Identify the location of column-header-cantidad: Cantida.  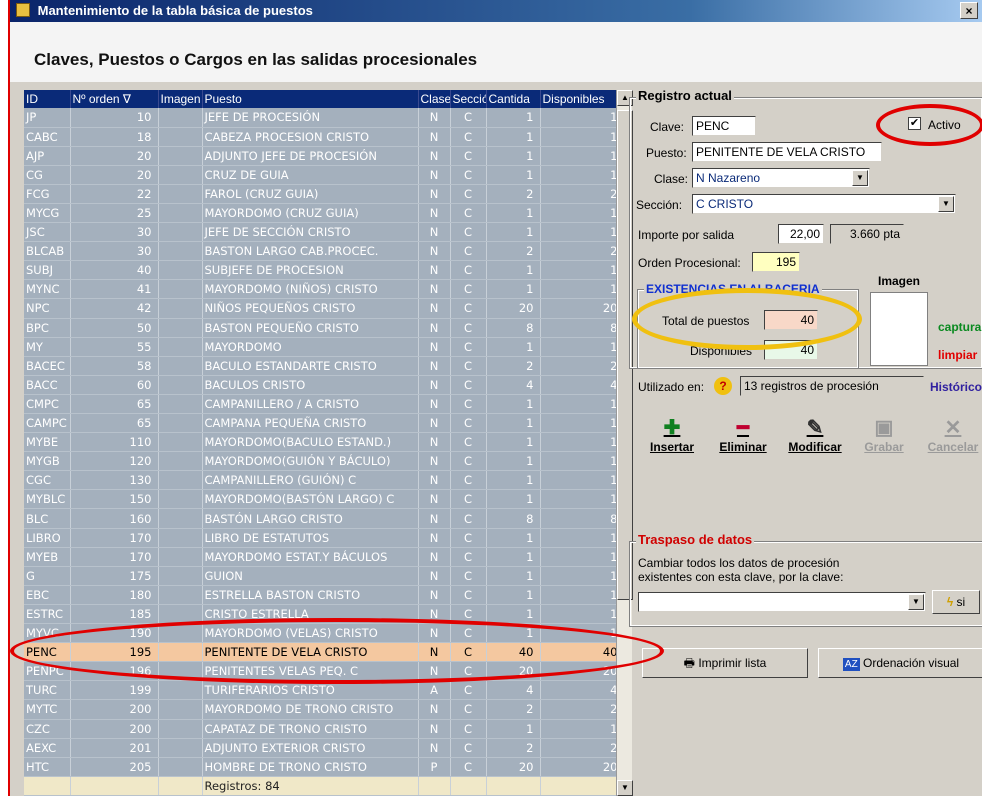
(513, 99).